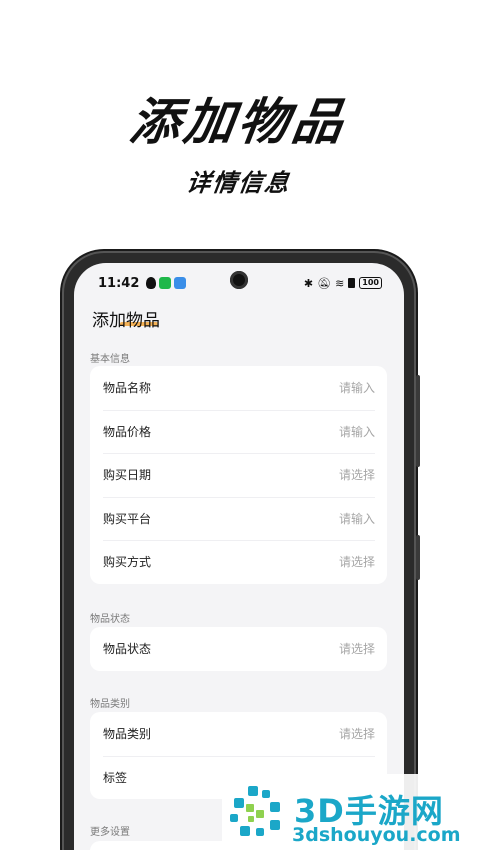 The image size is (478, 850). What do you see at coordinates (357, 561) in the screenshot?
I see `purchase-method-select: 请选择` at bounding box center [357, 561].